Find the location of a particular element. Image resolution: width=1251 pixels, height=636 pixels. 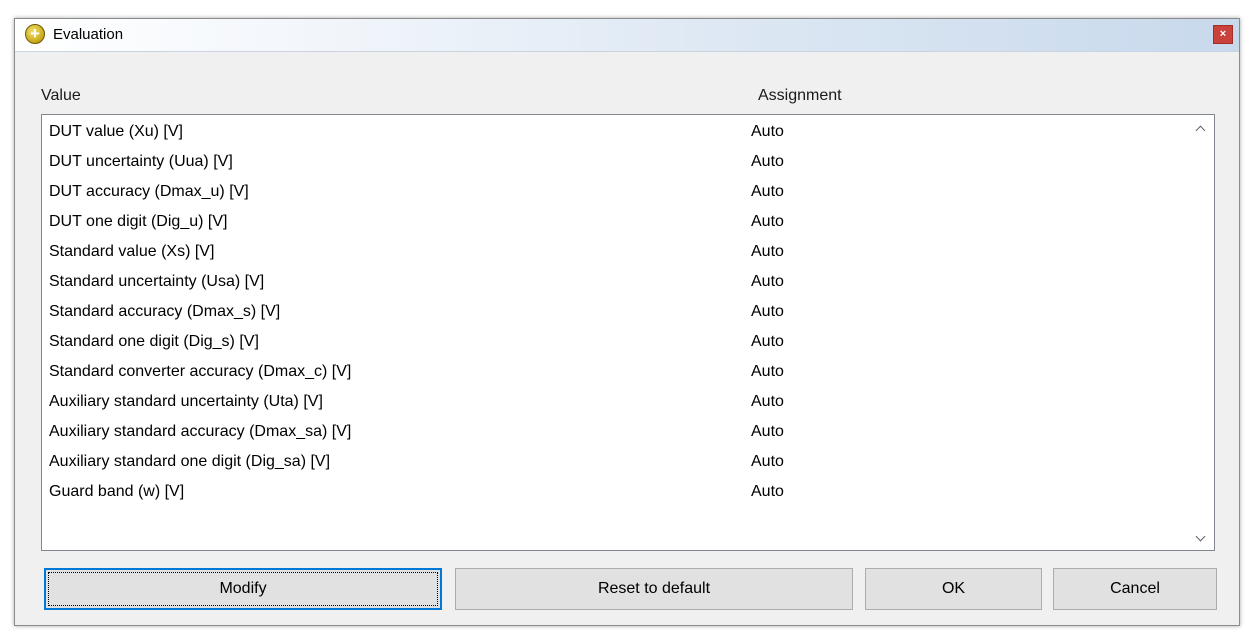

list-item: DUT value (Xu) [V] Auto is located at coordinates (616, 132).